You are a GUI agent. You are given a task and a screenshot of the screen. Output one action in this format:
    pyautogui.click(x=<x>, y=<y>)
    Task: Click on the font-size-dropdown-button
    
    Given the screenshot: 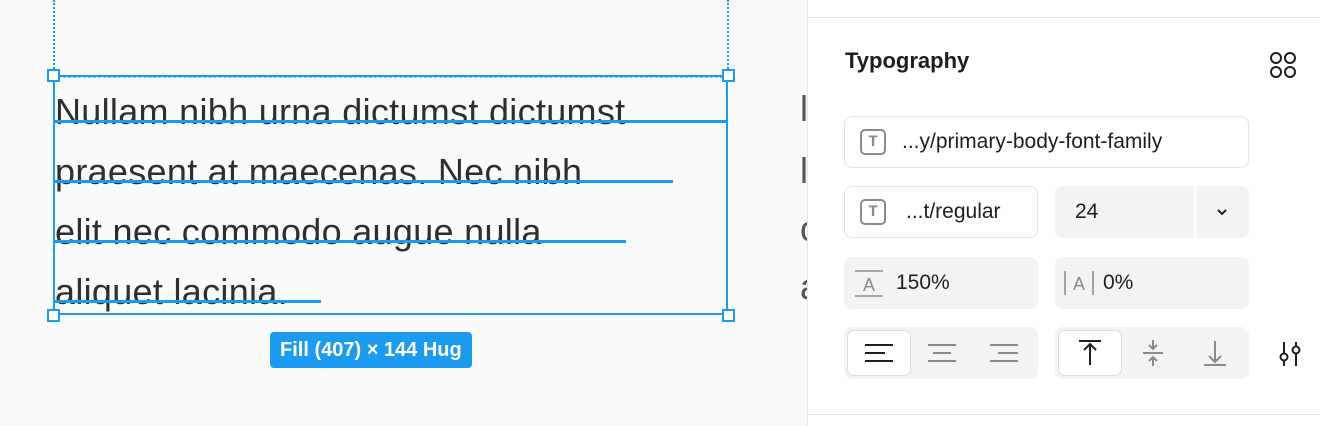 What is the action you would take?
    pyautogui.click(x=1221, y=212)
    